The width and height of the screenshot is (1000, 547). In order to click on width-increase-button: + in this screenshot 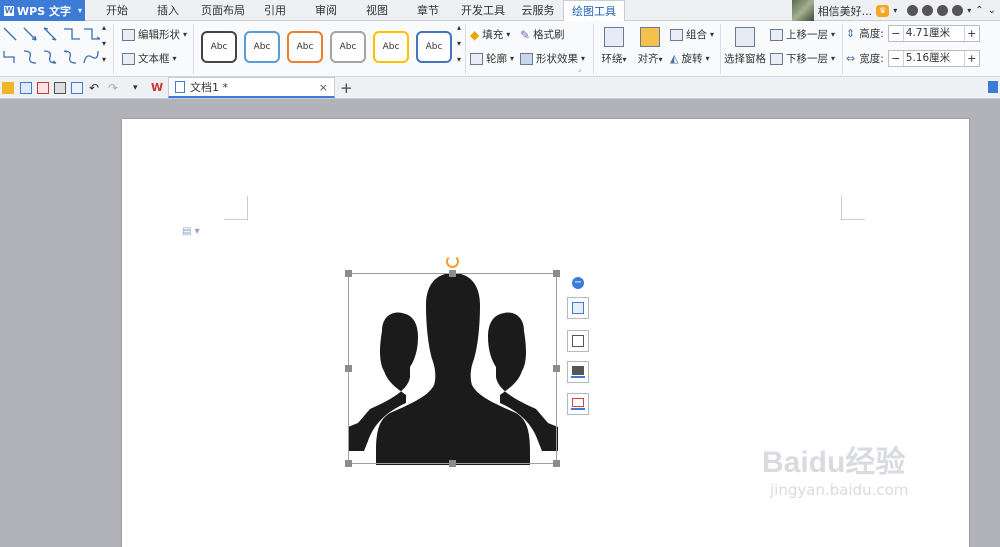, I will do `click(972, 58)`.